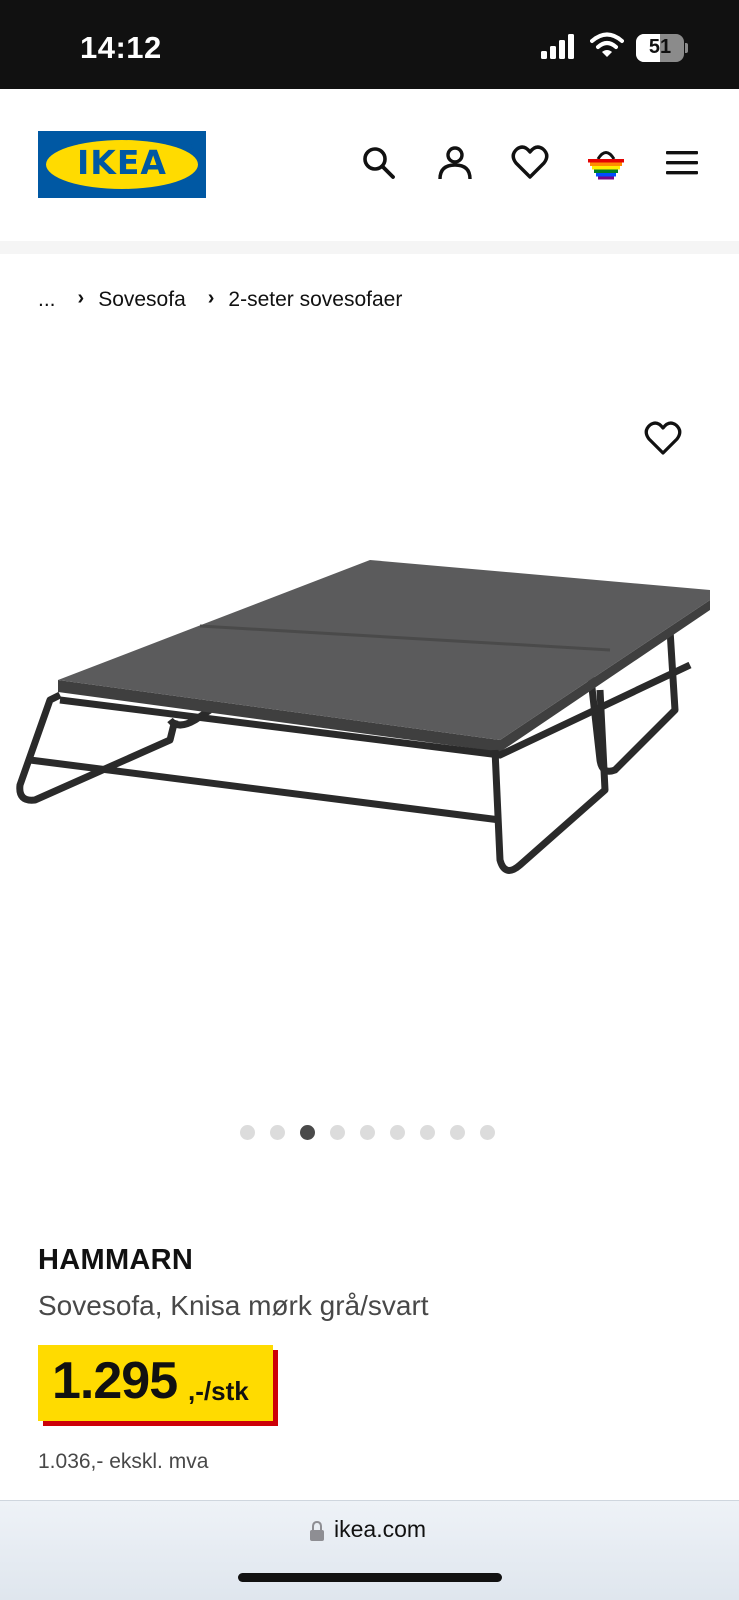 Image resolution: width=739 pixels, height=1600 pixels. What do you see at coordinates (233, 1305) in the screenshot?
I see `product-description: Sovesofa, Knisa mørk grå/svart` at bounding box center [233, 1305].